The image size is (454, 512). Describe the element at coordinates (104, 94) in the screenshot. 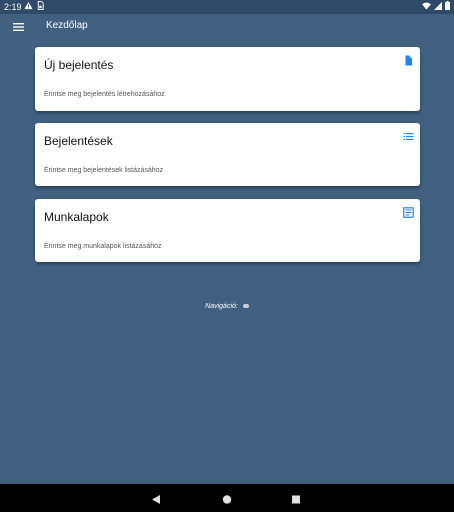

I see `card-subtitle: Érintse meg bejelentés létrehozásához` at that location.